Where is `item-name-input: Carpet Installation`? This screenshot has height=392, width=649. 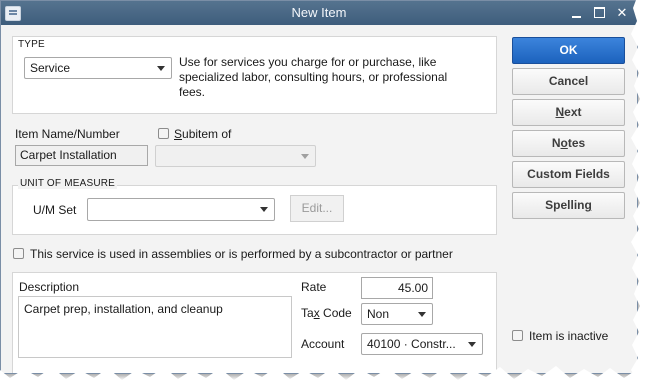 item-name-input: Carpet Installation is located at coordinates (81, 155).